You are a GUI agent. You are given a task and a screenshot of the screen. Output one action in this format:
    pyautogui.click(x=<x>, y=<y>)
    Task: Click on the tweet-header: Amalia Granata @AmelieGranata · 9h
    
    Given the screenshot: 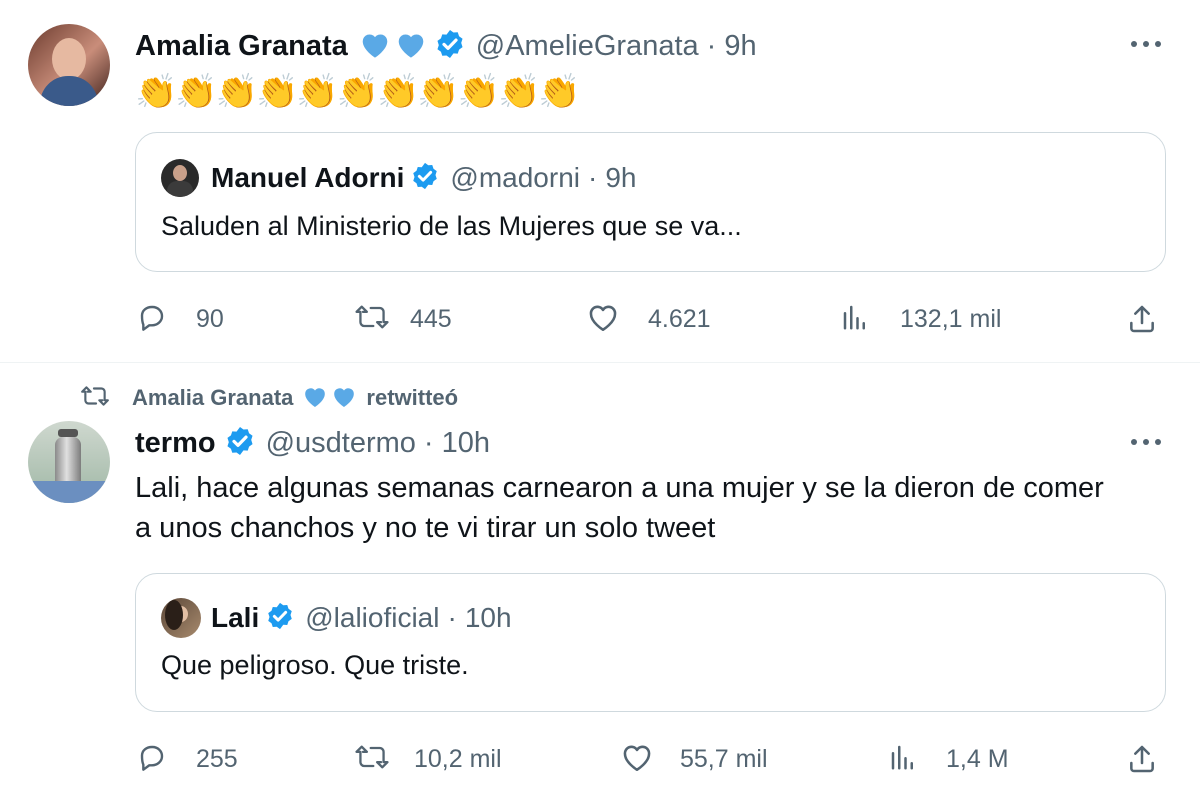 What is the action you would take?
    pyautogui.click(x=446, y=46)
    